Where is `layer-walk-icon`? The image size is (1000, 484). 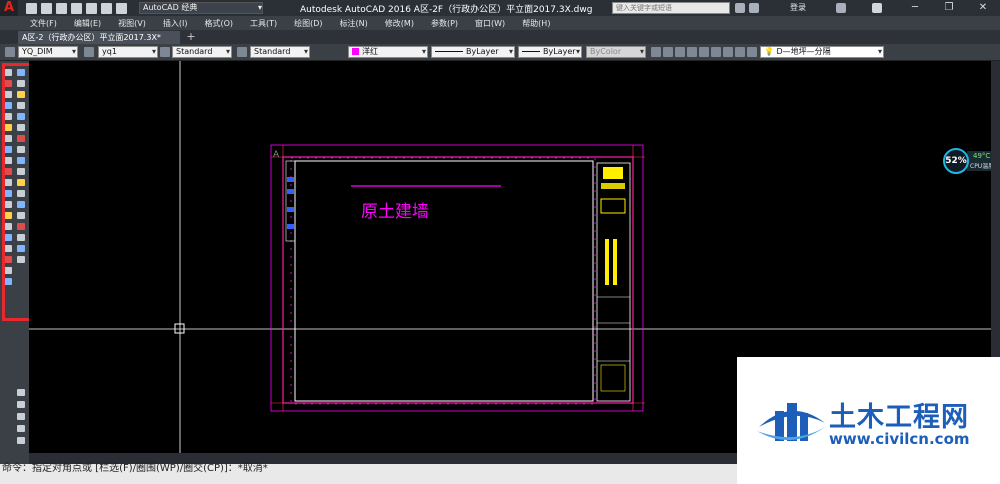
layer-walk-icon is located at coordinates (752, 52).